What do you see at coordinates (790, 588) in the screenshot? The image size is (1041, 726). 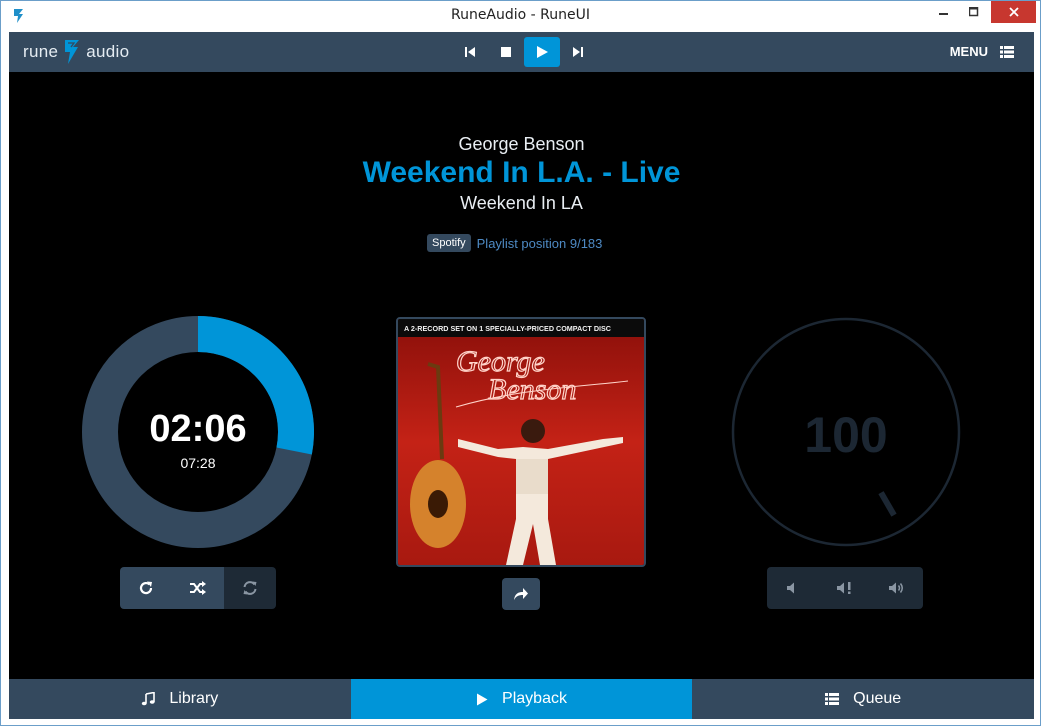 I see `volume-down-icon` at bounding box center [790, 588].